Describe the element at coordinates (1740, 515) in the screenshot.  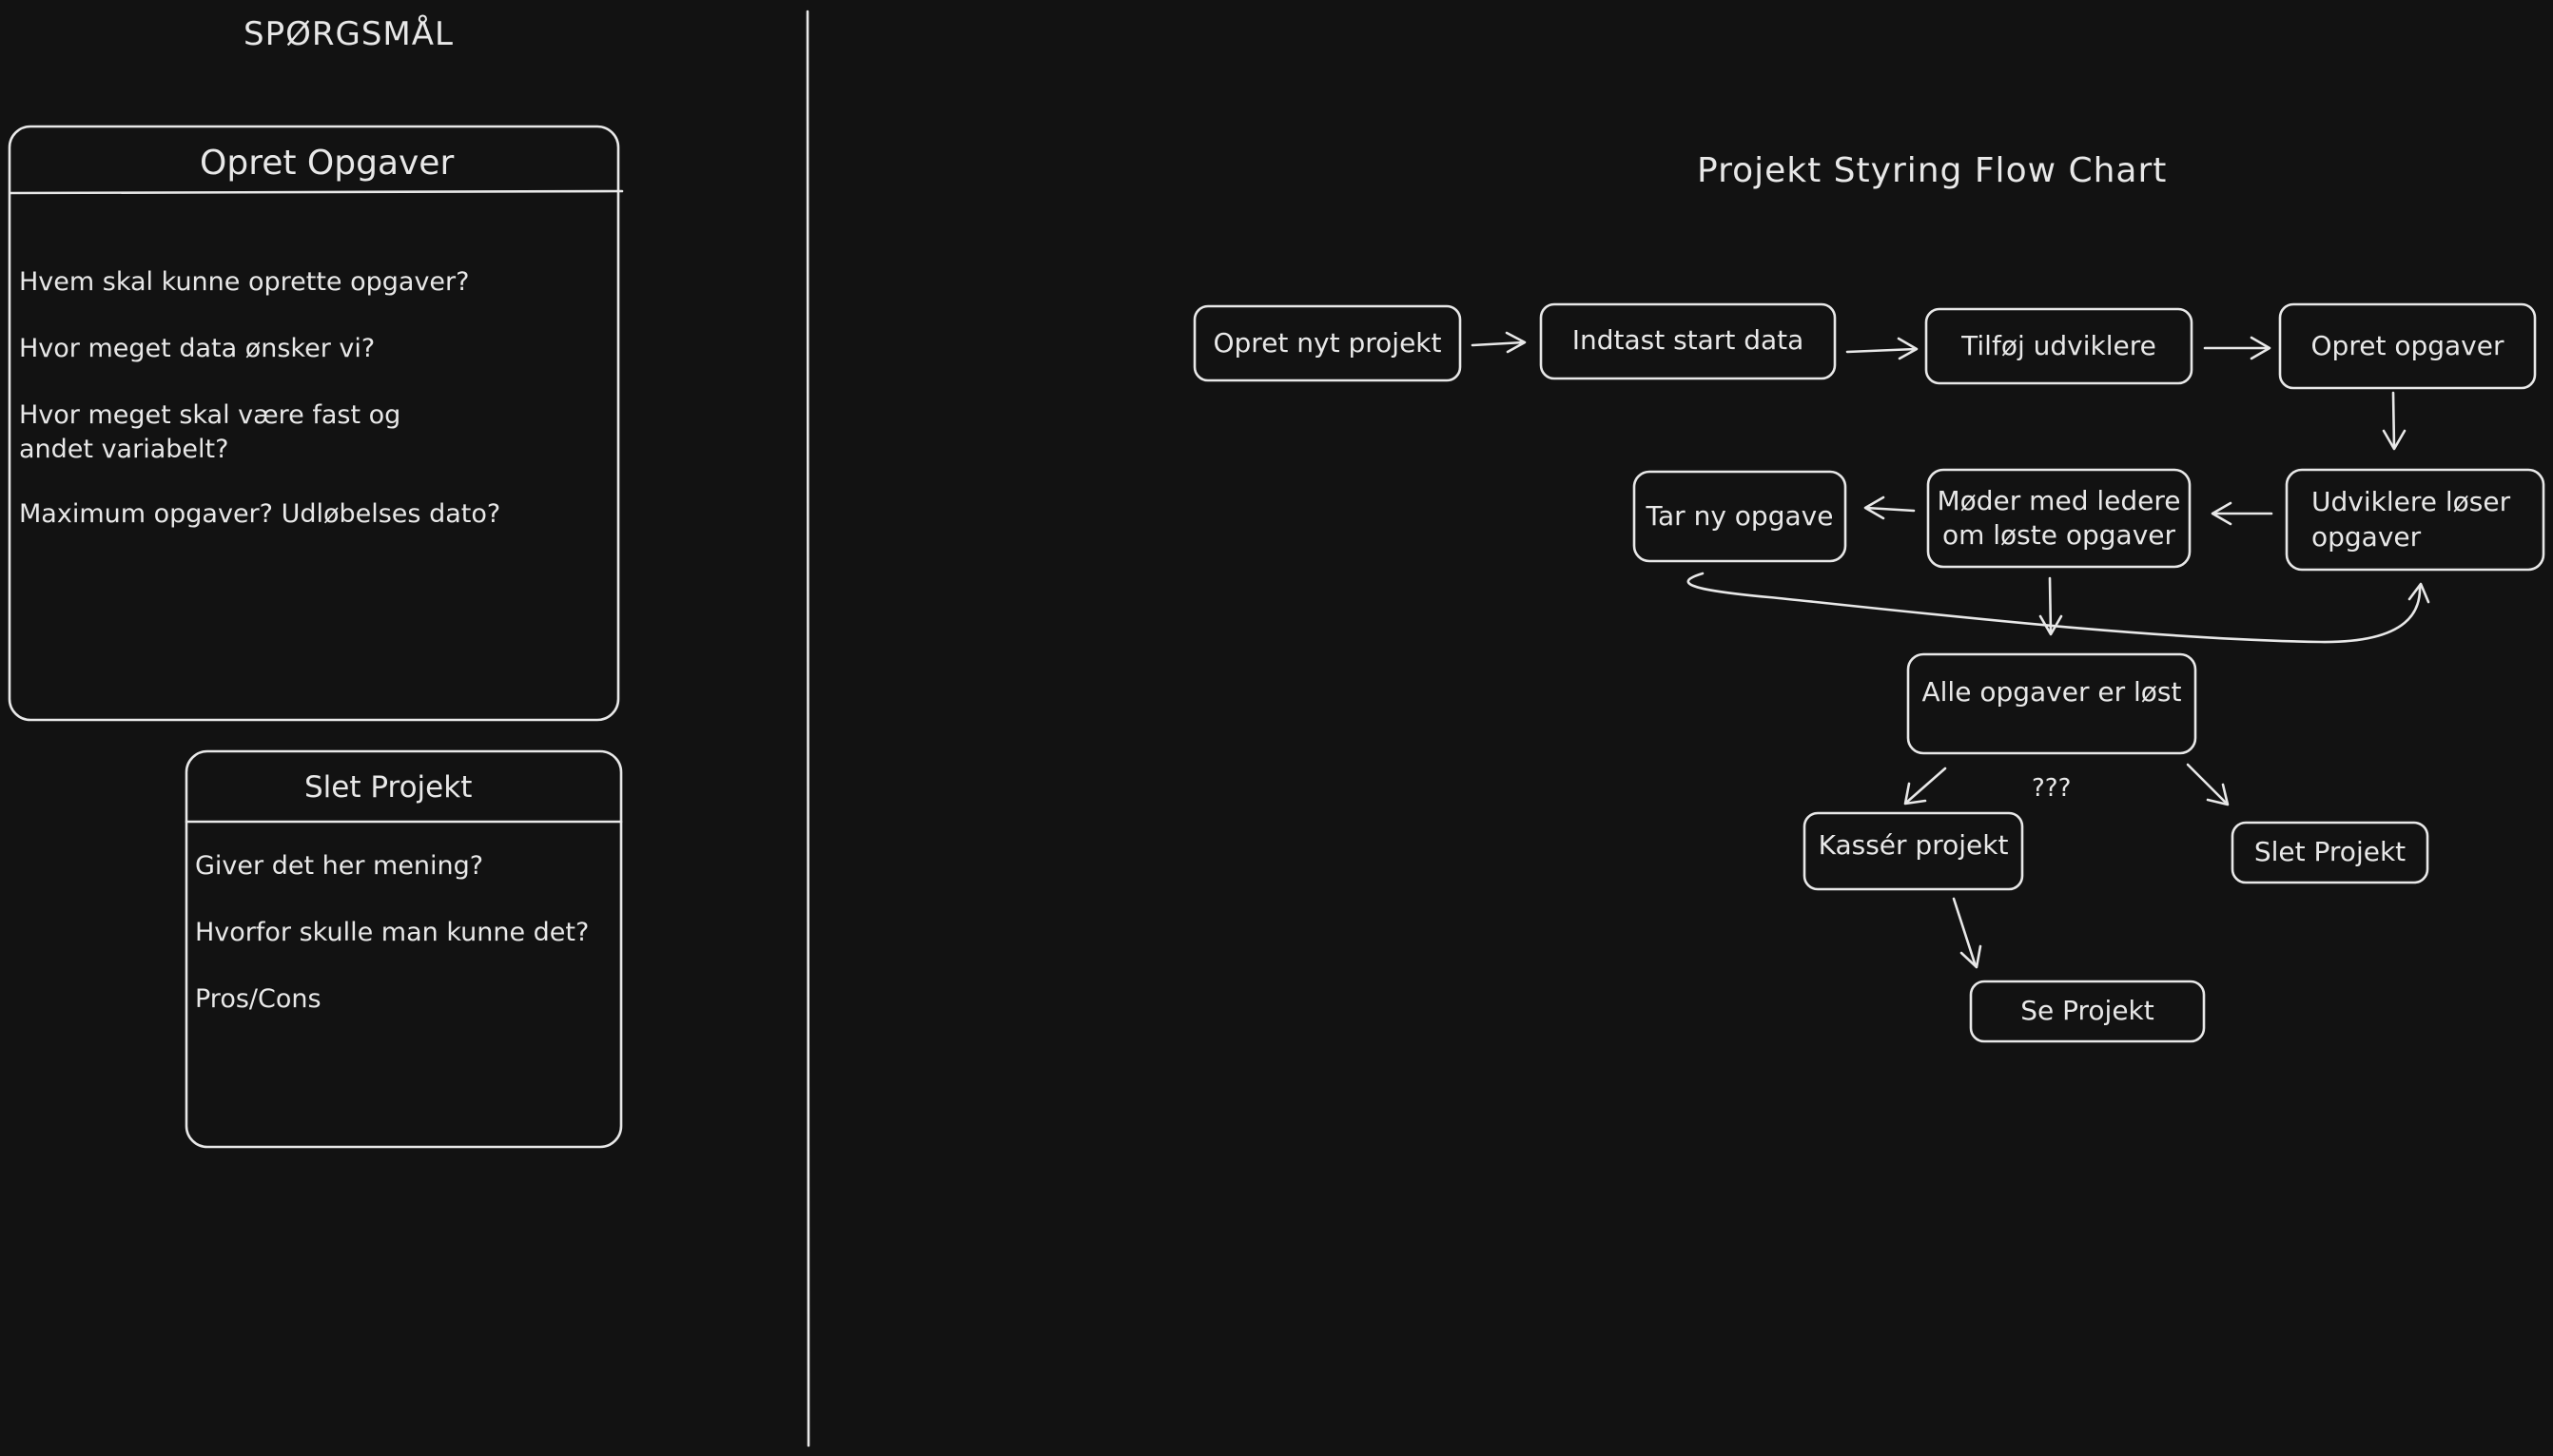
I see `node-tar-ny-opgave: Tar ny opgave` at that location.